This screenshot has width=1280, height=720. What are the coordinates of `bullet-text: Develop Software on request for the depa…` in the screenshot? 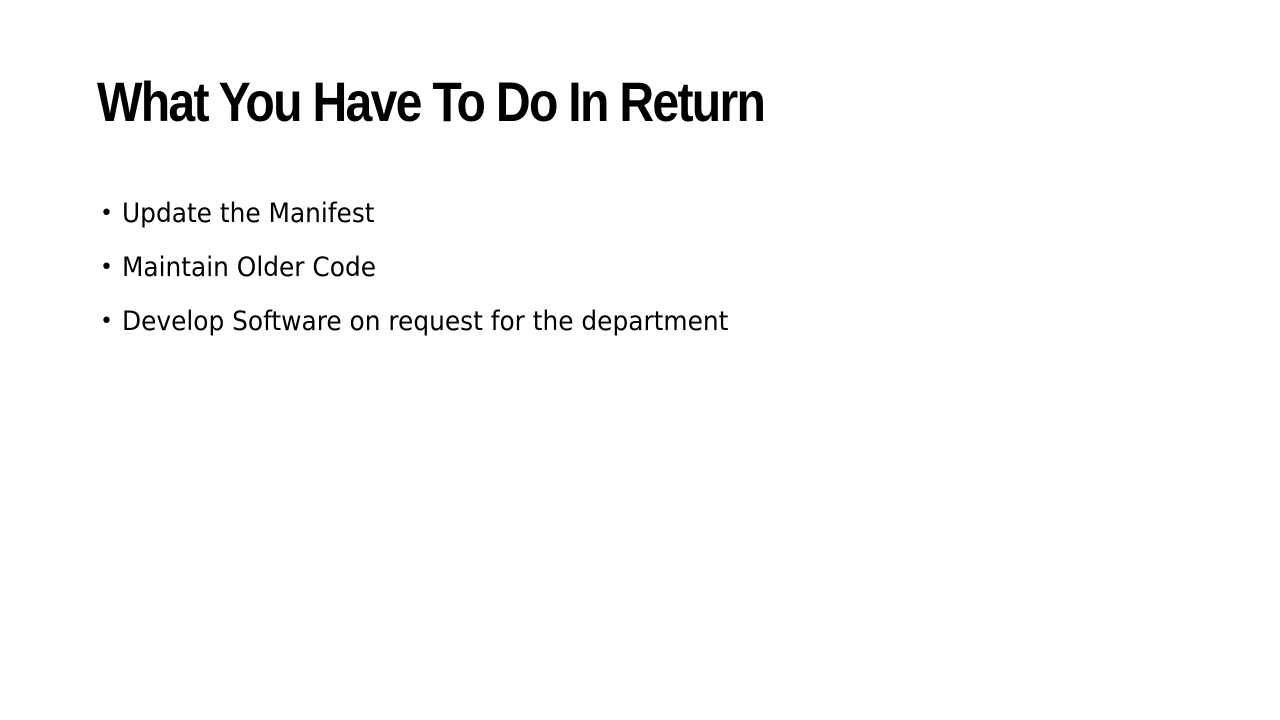 It's located at (425, 321).